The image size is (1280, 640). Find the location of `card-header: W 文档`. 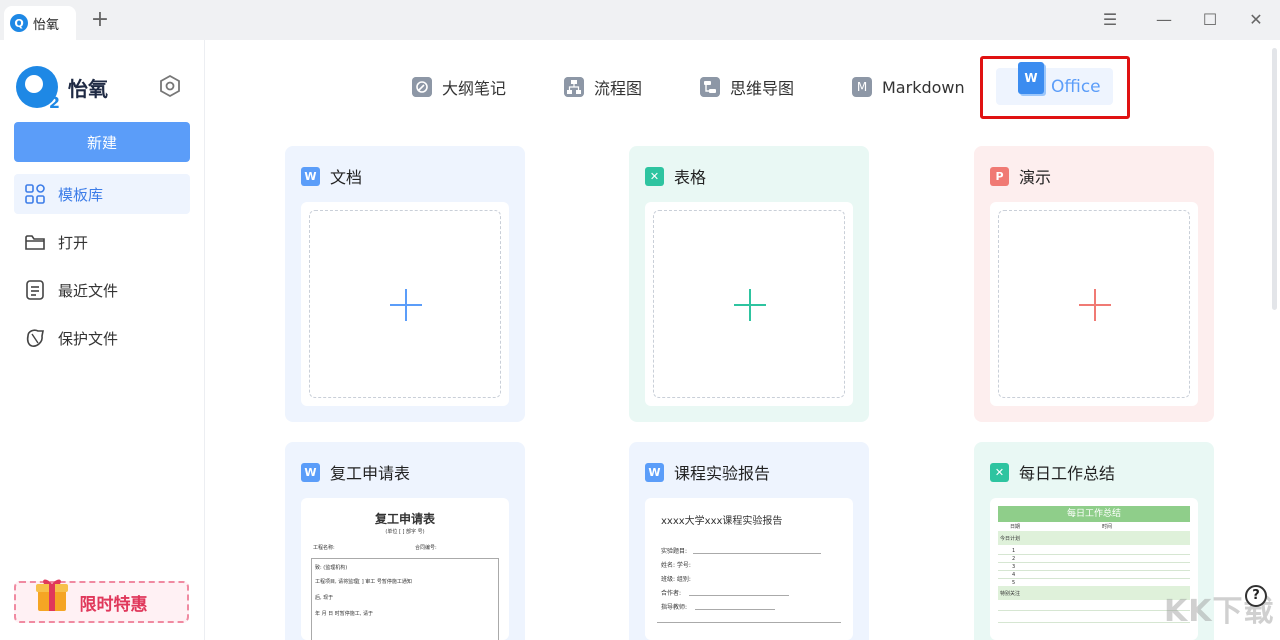

card-header: W 文档 is located at coordinates (331, 176).